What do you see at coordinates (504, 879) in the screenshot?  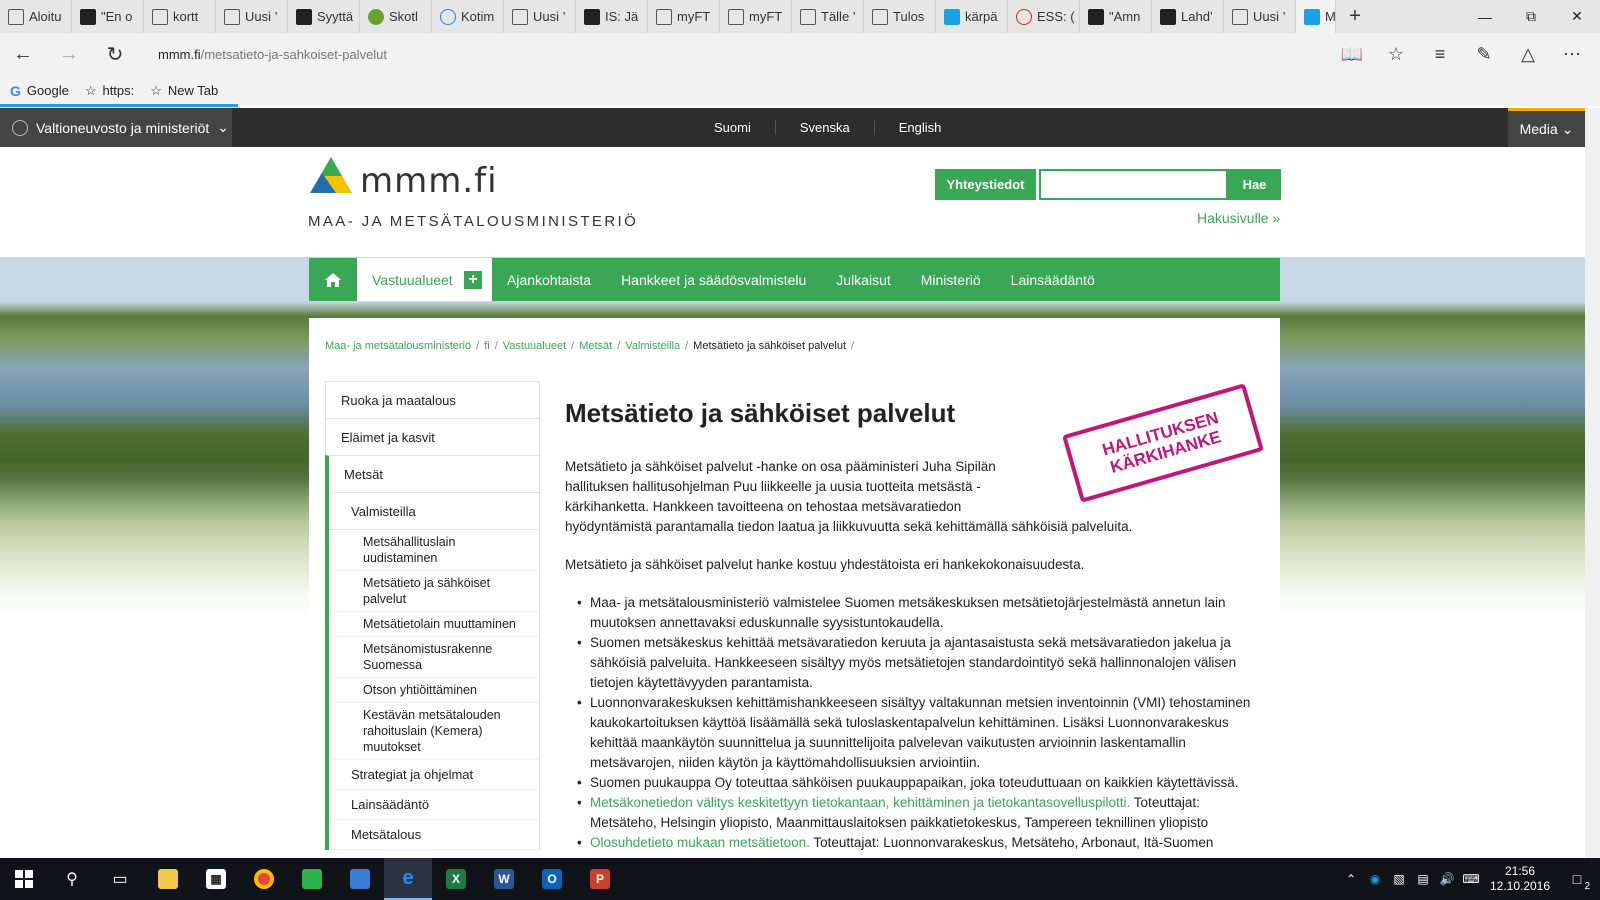 I see `word-icon: W` at bounding box center [504, 879].